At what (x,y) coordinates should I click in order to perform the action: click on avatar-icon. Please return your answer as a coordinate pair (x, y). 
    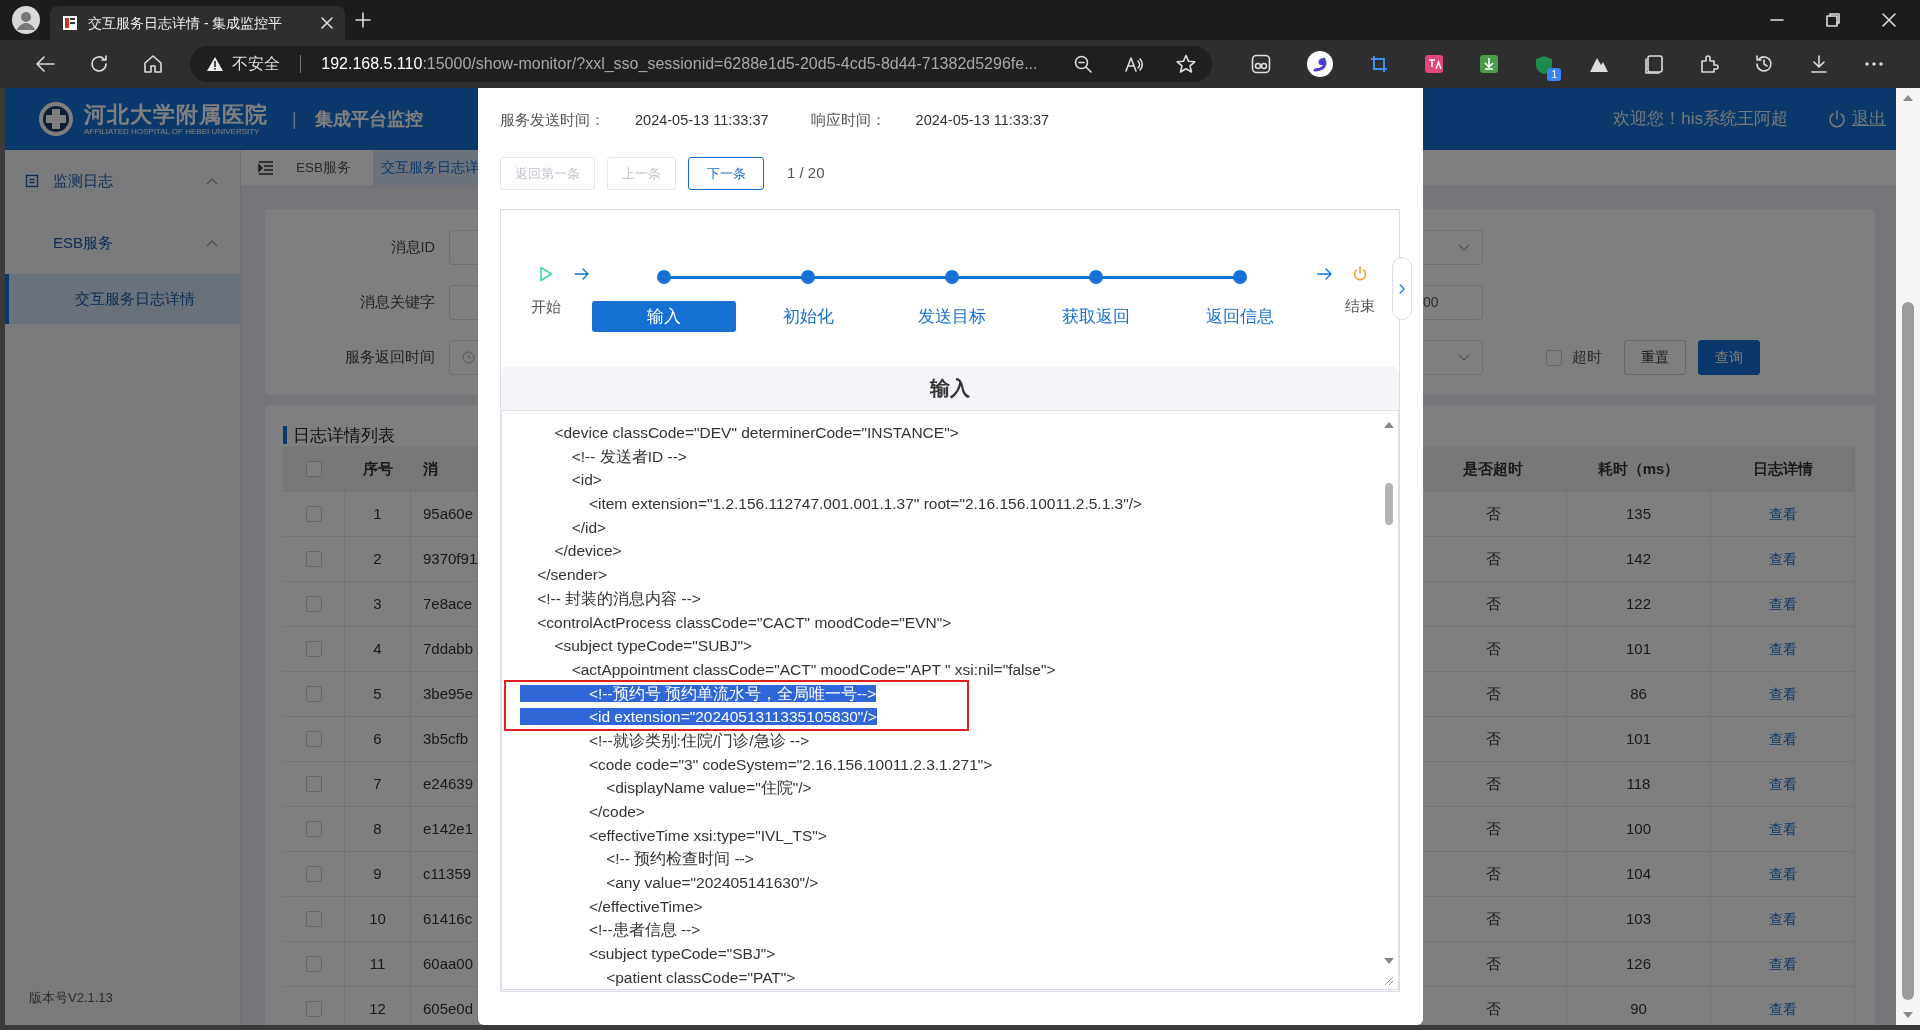
    Looking at the image, I should click on (26, 20).